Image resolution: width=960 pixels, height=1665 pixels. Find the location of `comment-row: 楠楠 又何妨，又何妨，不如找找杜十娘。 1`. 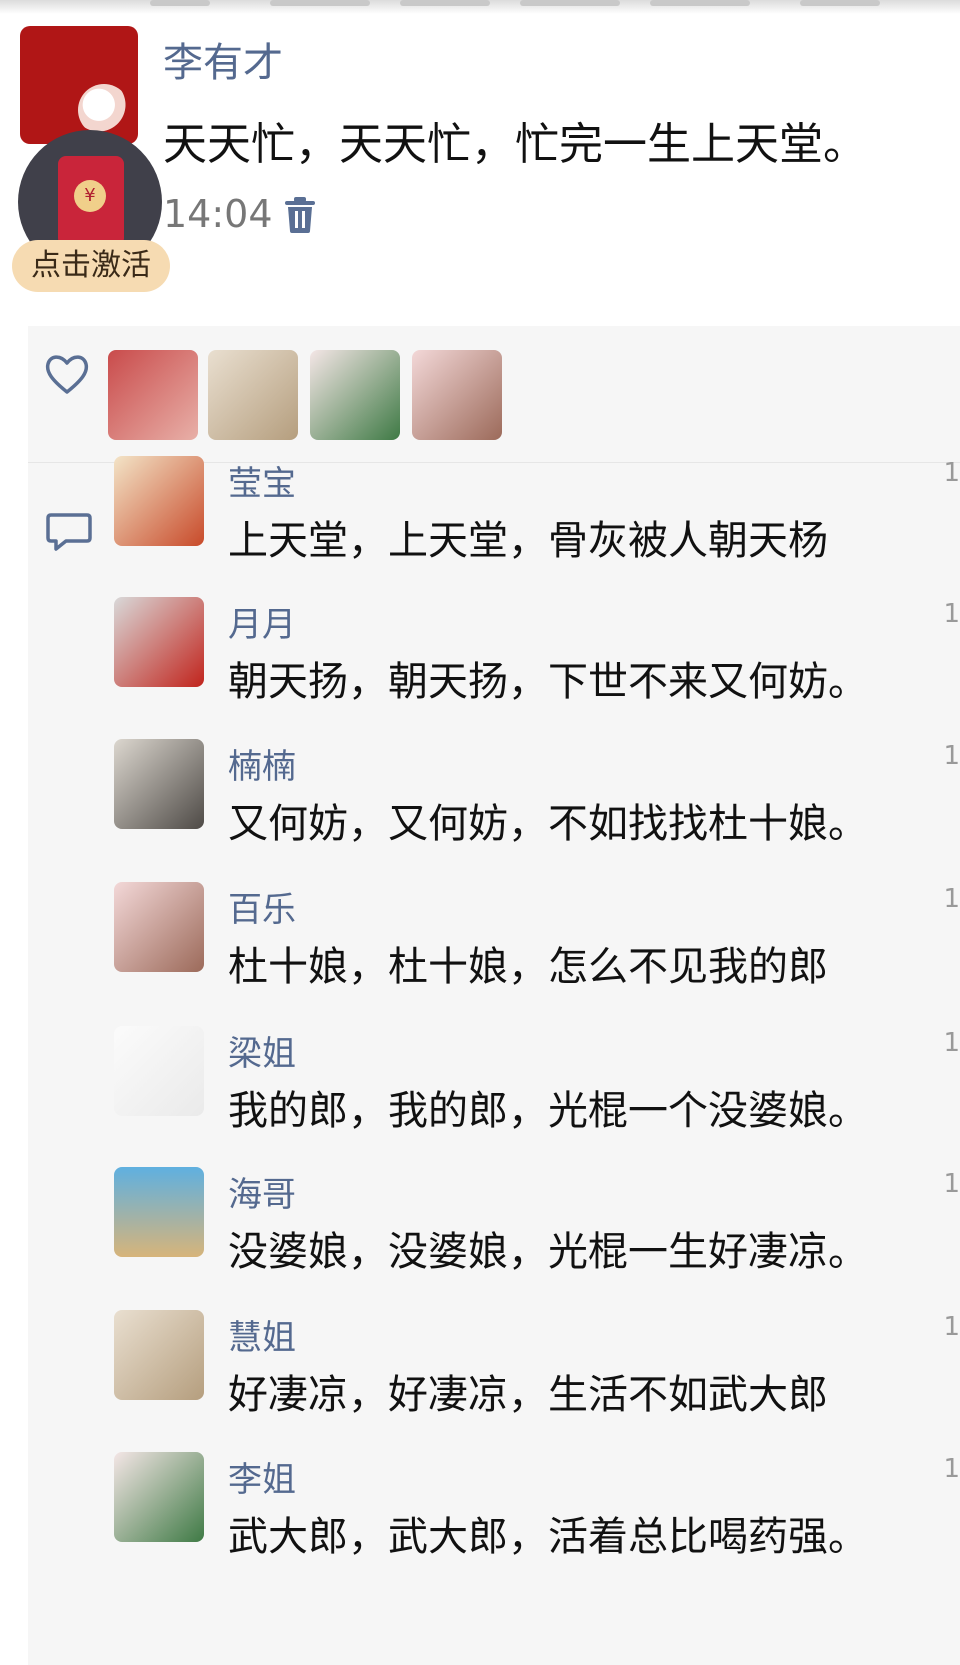

comment-row: 楠楠 又何妨，又何妨，不如找找杜十娘。 1 is located at coordinates (494, 814).